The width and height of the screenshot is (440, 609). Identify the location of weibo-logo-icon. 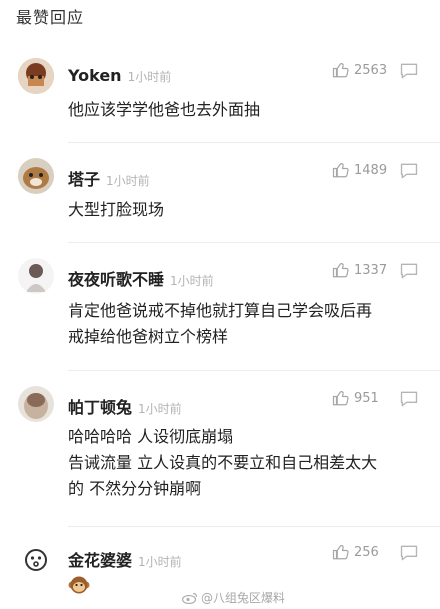
(190, 598).